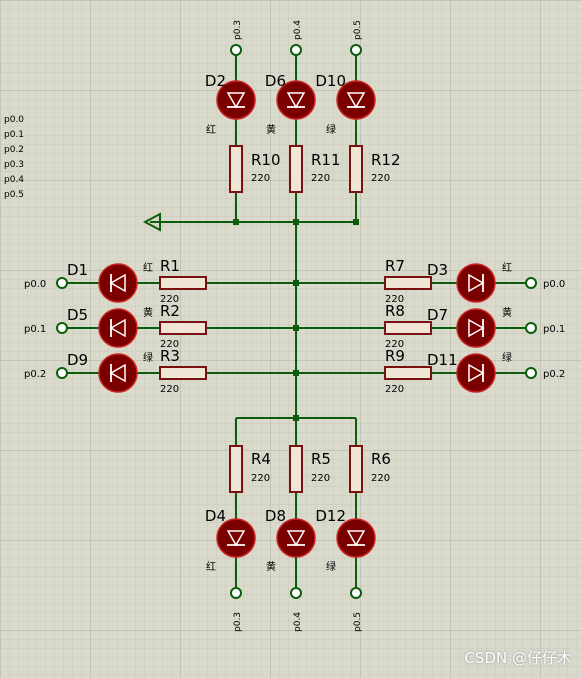  What do you see at coordinates (236, 469) in the screenshot?
I see `resistor-r4` at bounding box center [236, 469].